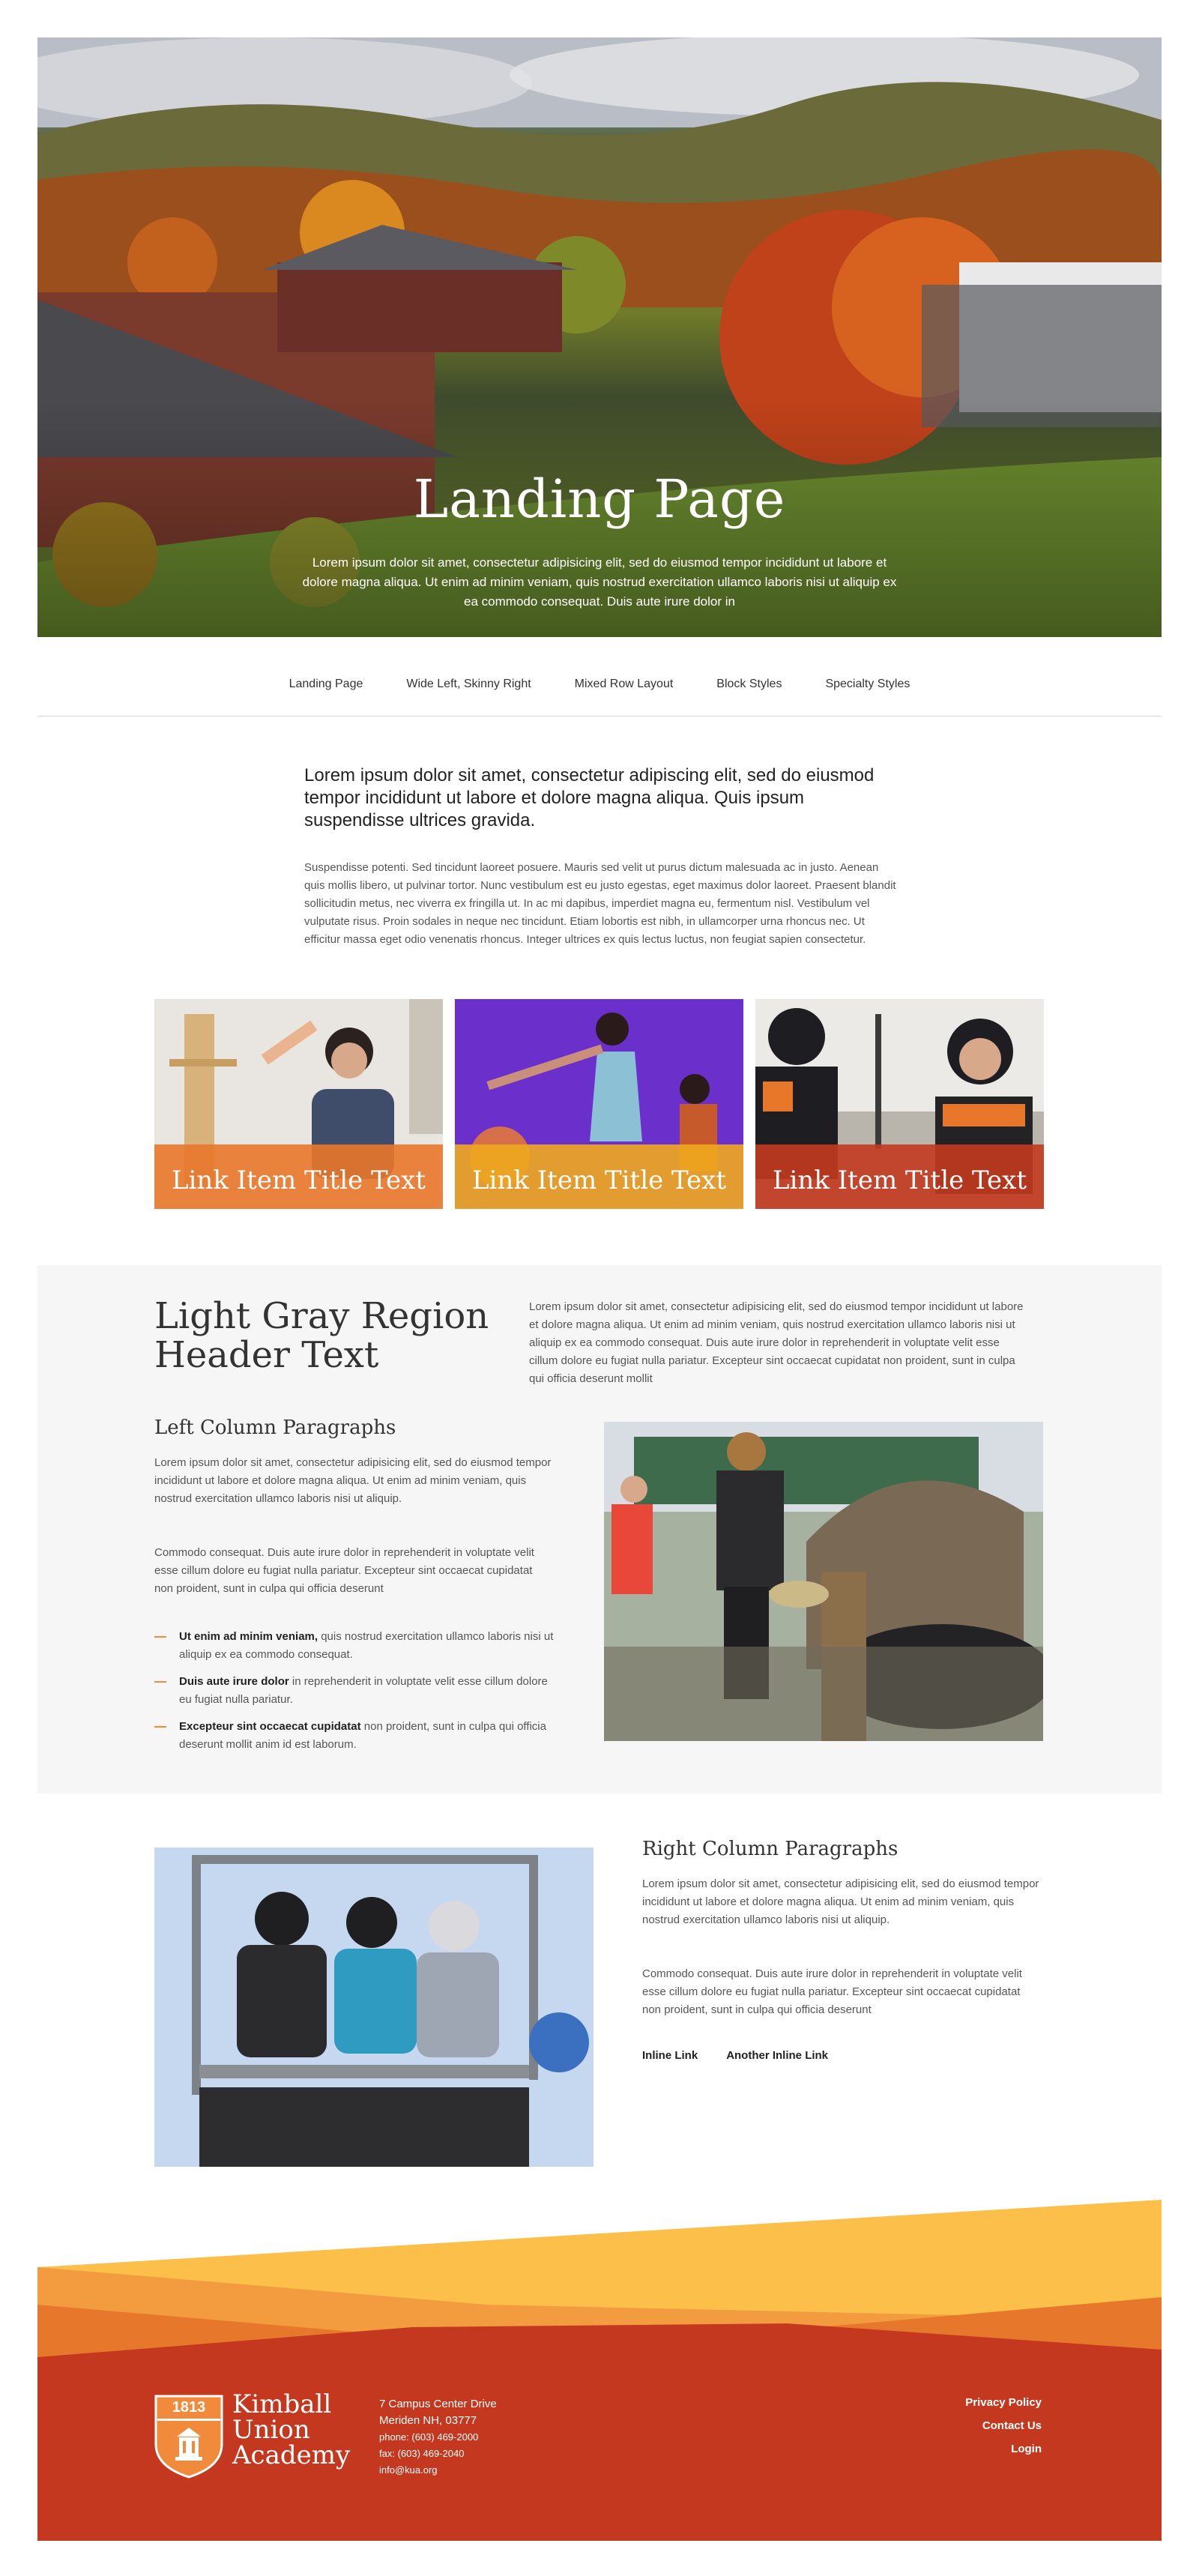 This screenshot has width=1199, height=2576. Describe the element at coordinates (298, 1104) in the screenshot. I see `link-card-art: Link Item Title Text` at that location.